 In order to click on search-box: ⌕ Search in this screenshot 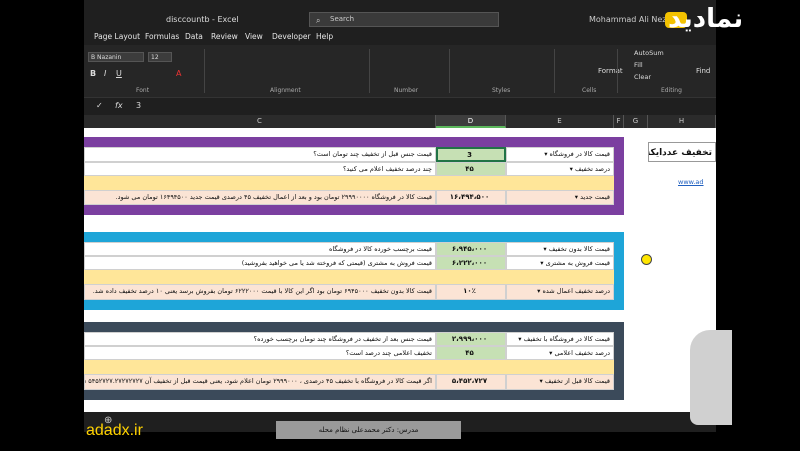, I will do `click(404, 19)`.